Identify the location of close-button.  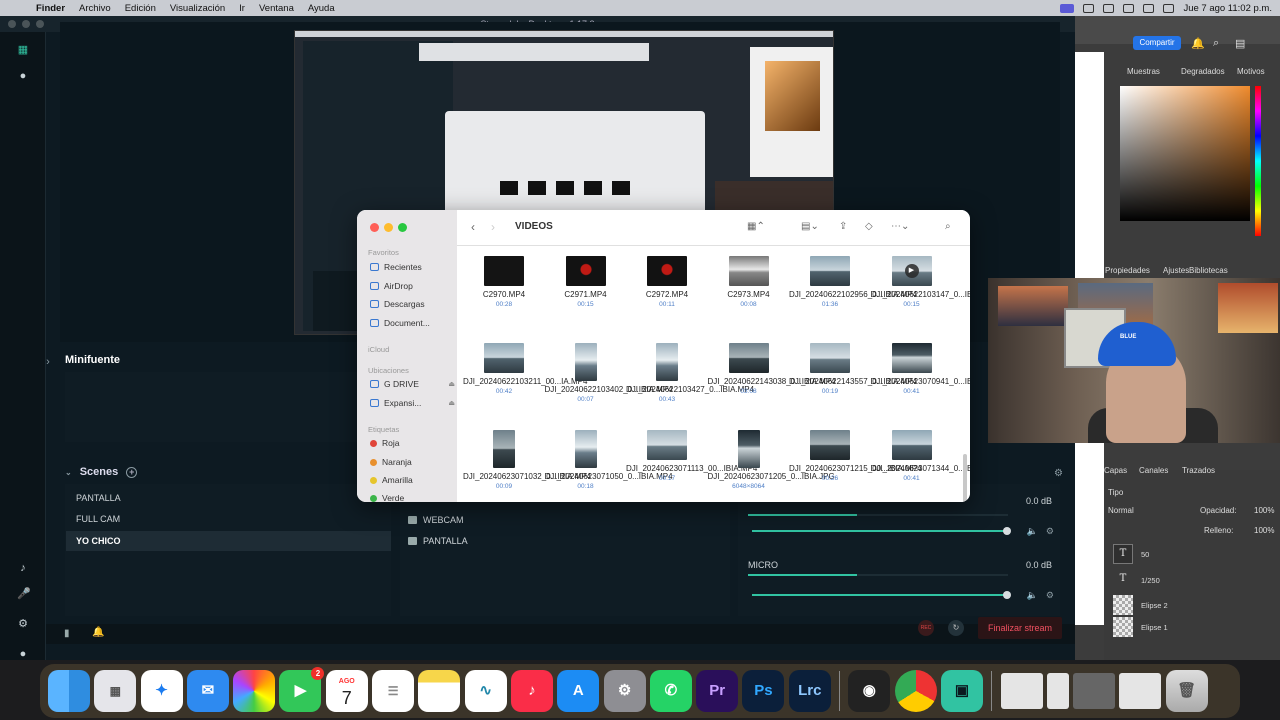
(12, 24).